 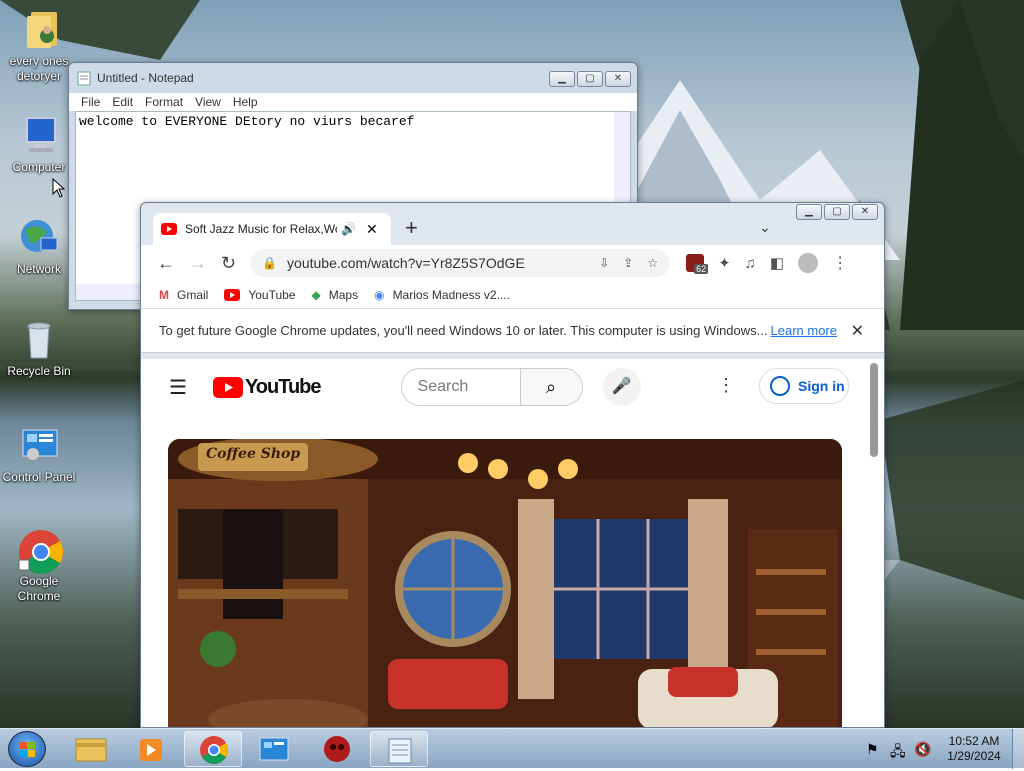 I want to click on desktop-icon-recycle-bin: Recycle Bin, so click(x=39, y=348).